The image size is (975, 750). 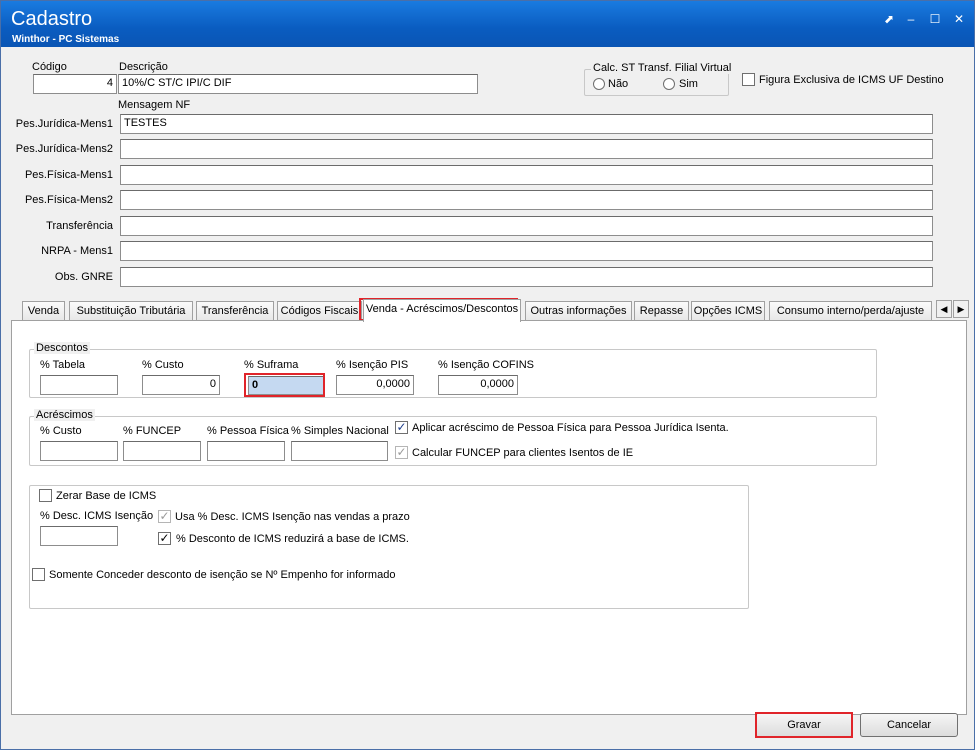 I want to click on mensagem-label: Pes.Física-Mens2, so click(x=68, y=200).